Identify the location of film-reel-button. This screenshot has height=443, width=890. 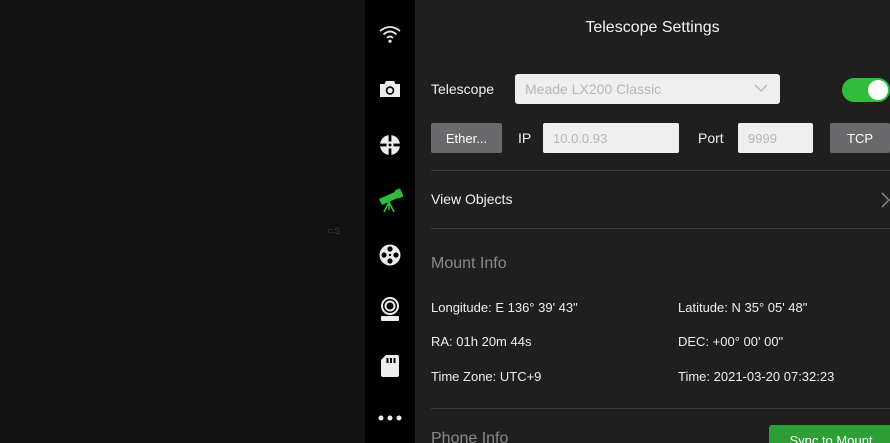
(390, 255).